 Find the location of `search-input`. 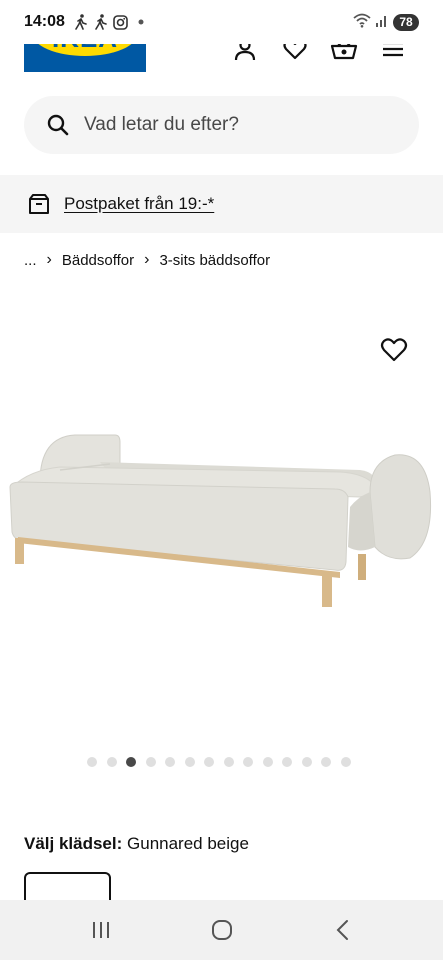

search-input is located at coordinates (234, 125).